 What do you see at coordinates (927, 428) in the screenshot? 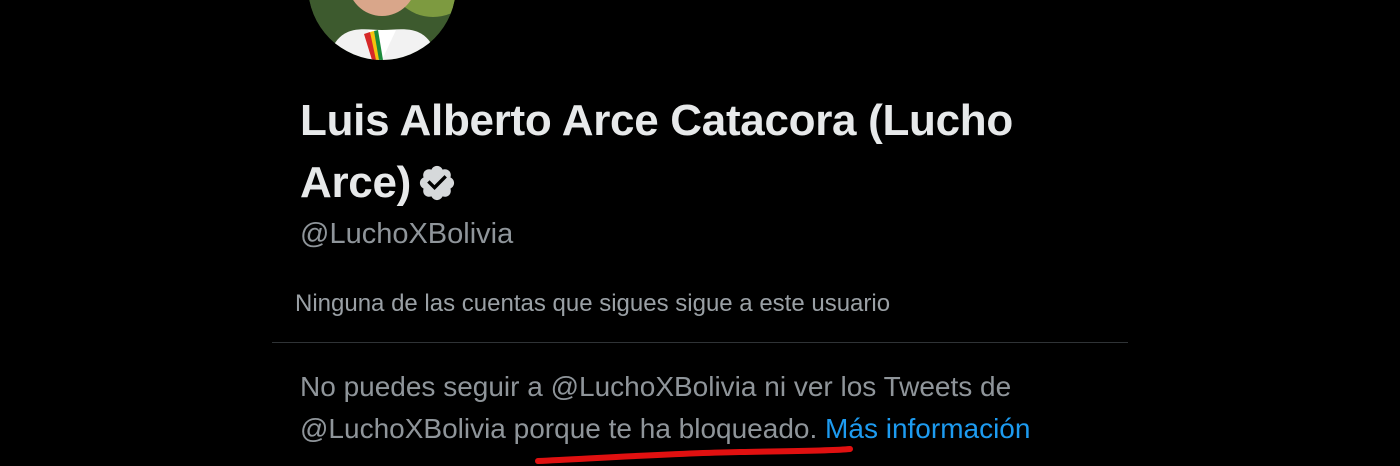
I see `more-info-link: Más información` at bounding box center [927, 428].